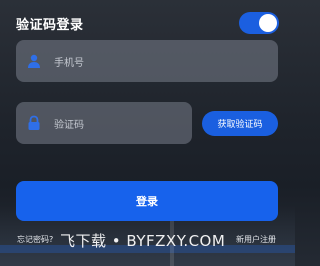 The image size is (320, 266). I want to click on forgot-password-link: 忘记密码?, so click(35, 239).